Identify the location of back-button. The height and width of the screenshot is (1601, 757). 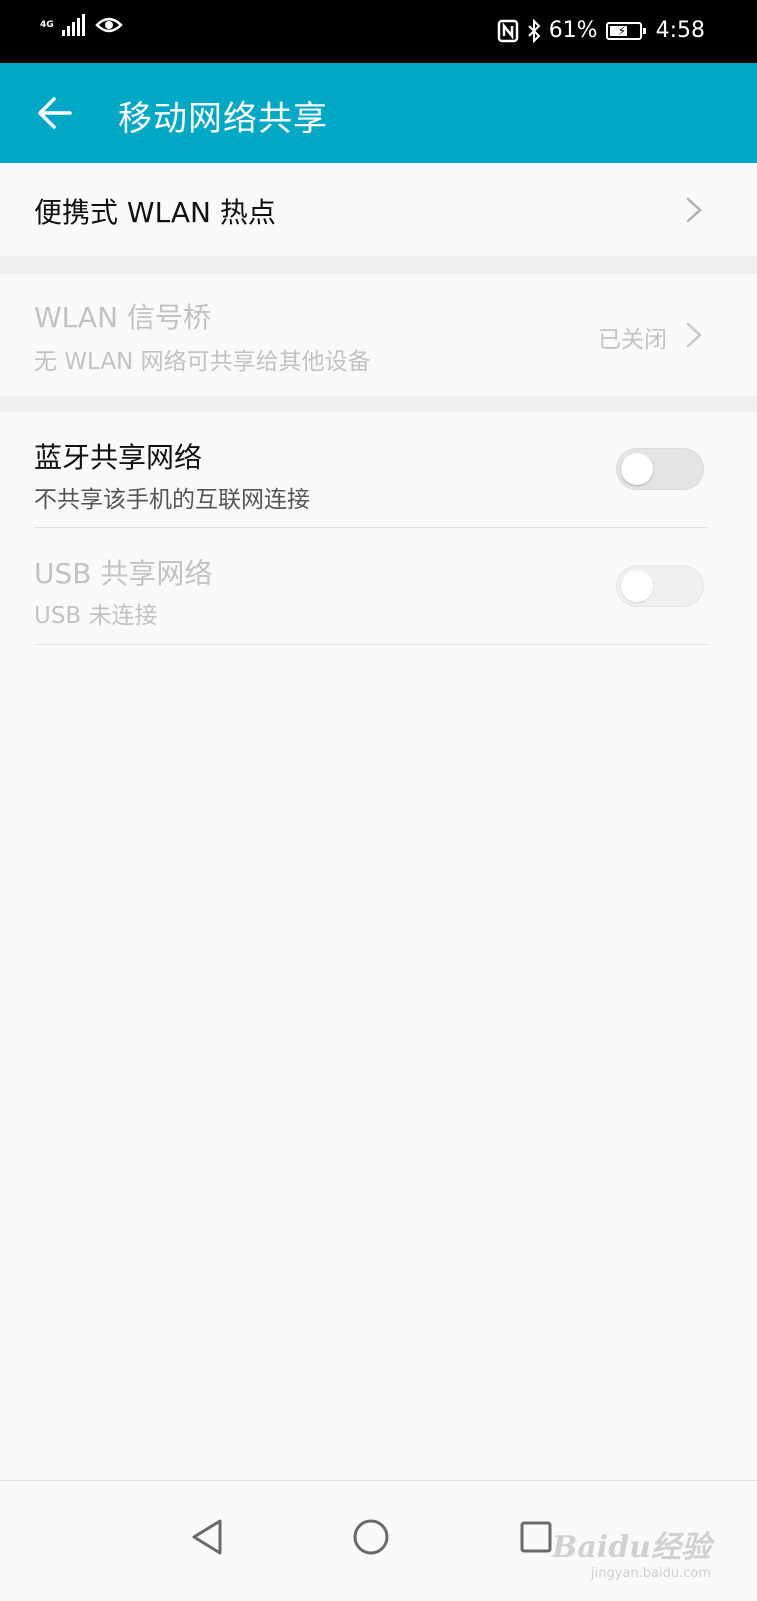
(58, 113).